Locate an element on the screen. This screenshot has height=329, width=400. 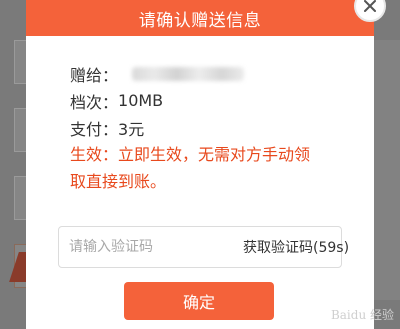
get-code-button: 获取验证码(59s) is located at coordinates (296, 247).